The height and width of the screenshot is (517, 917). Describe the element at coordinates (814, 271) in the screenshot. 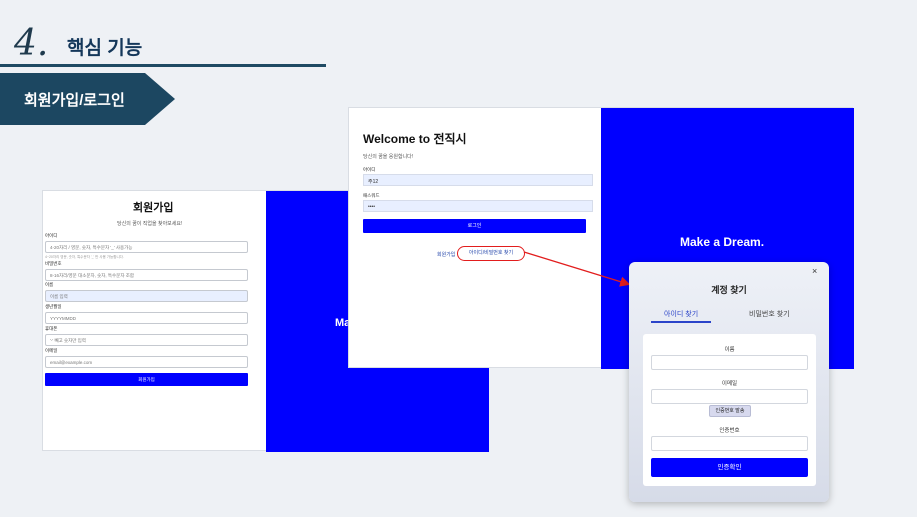

I see `close-icon: ×` at that location.